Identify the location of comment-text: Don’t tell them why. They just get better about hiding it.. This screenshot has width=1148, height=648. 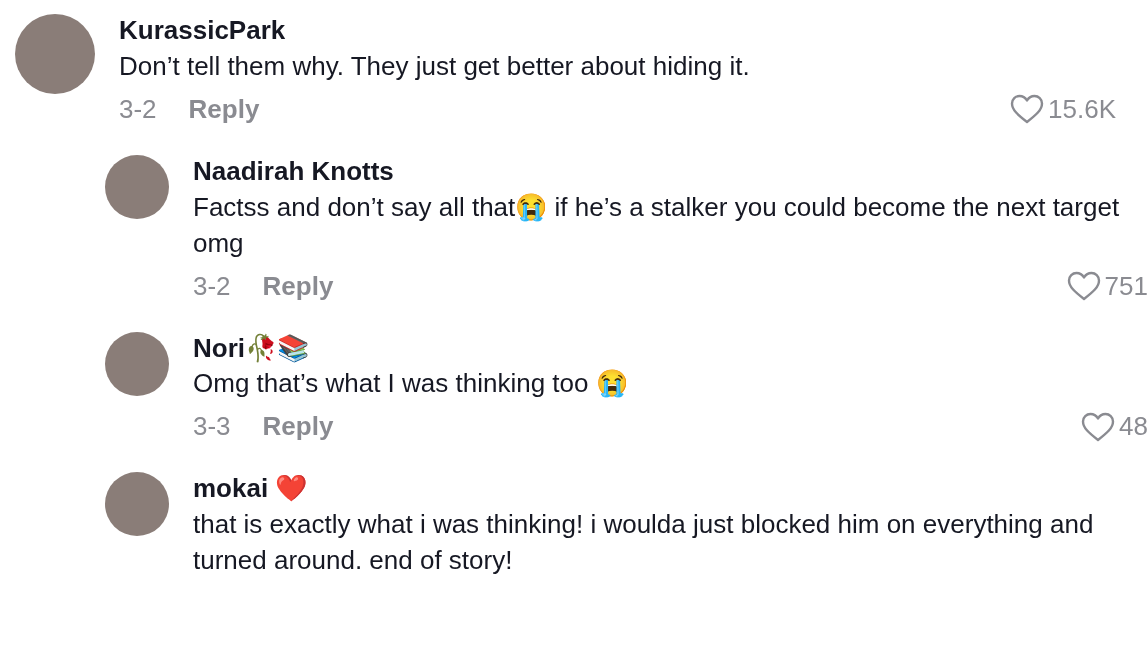
(435, 66).